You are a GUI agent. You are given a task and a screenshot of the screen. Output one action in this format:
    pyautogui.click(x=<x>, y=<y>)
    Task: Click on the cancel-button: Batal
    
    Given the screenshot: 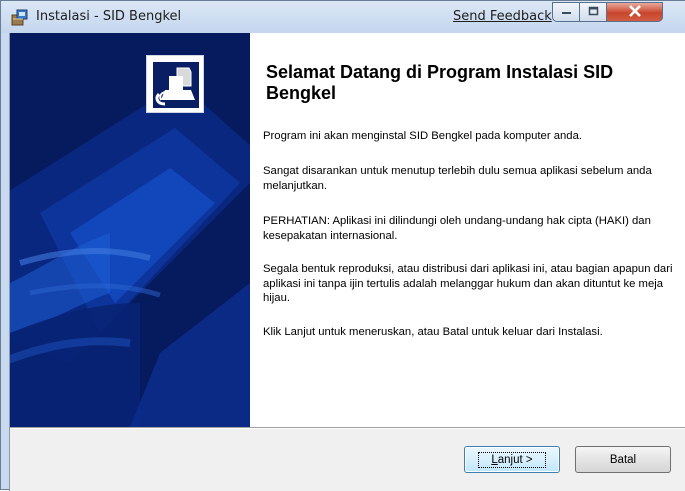 What is the action you would take?
    pyautogui.click(x=623, y=459)
    